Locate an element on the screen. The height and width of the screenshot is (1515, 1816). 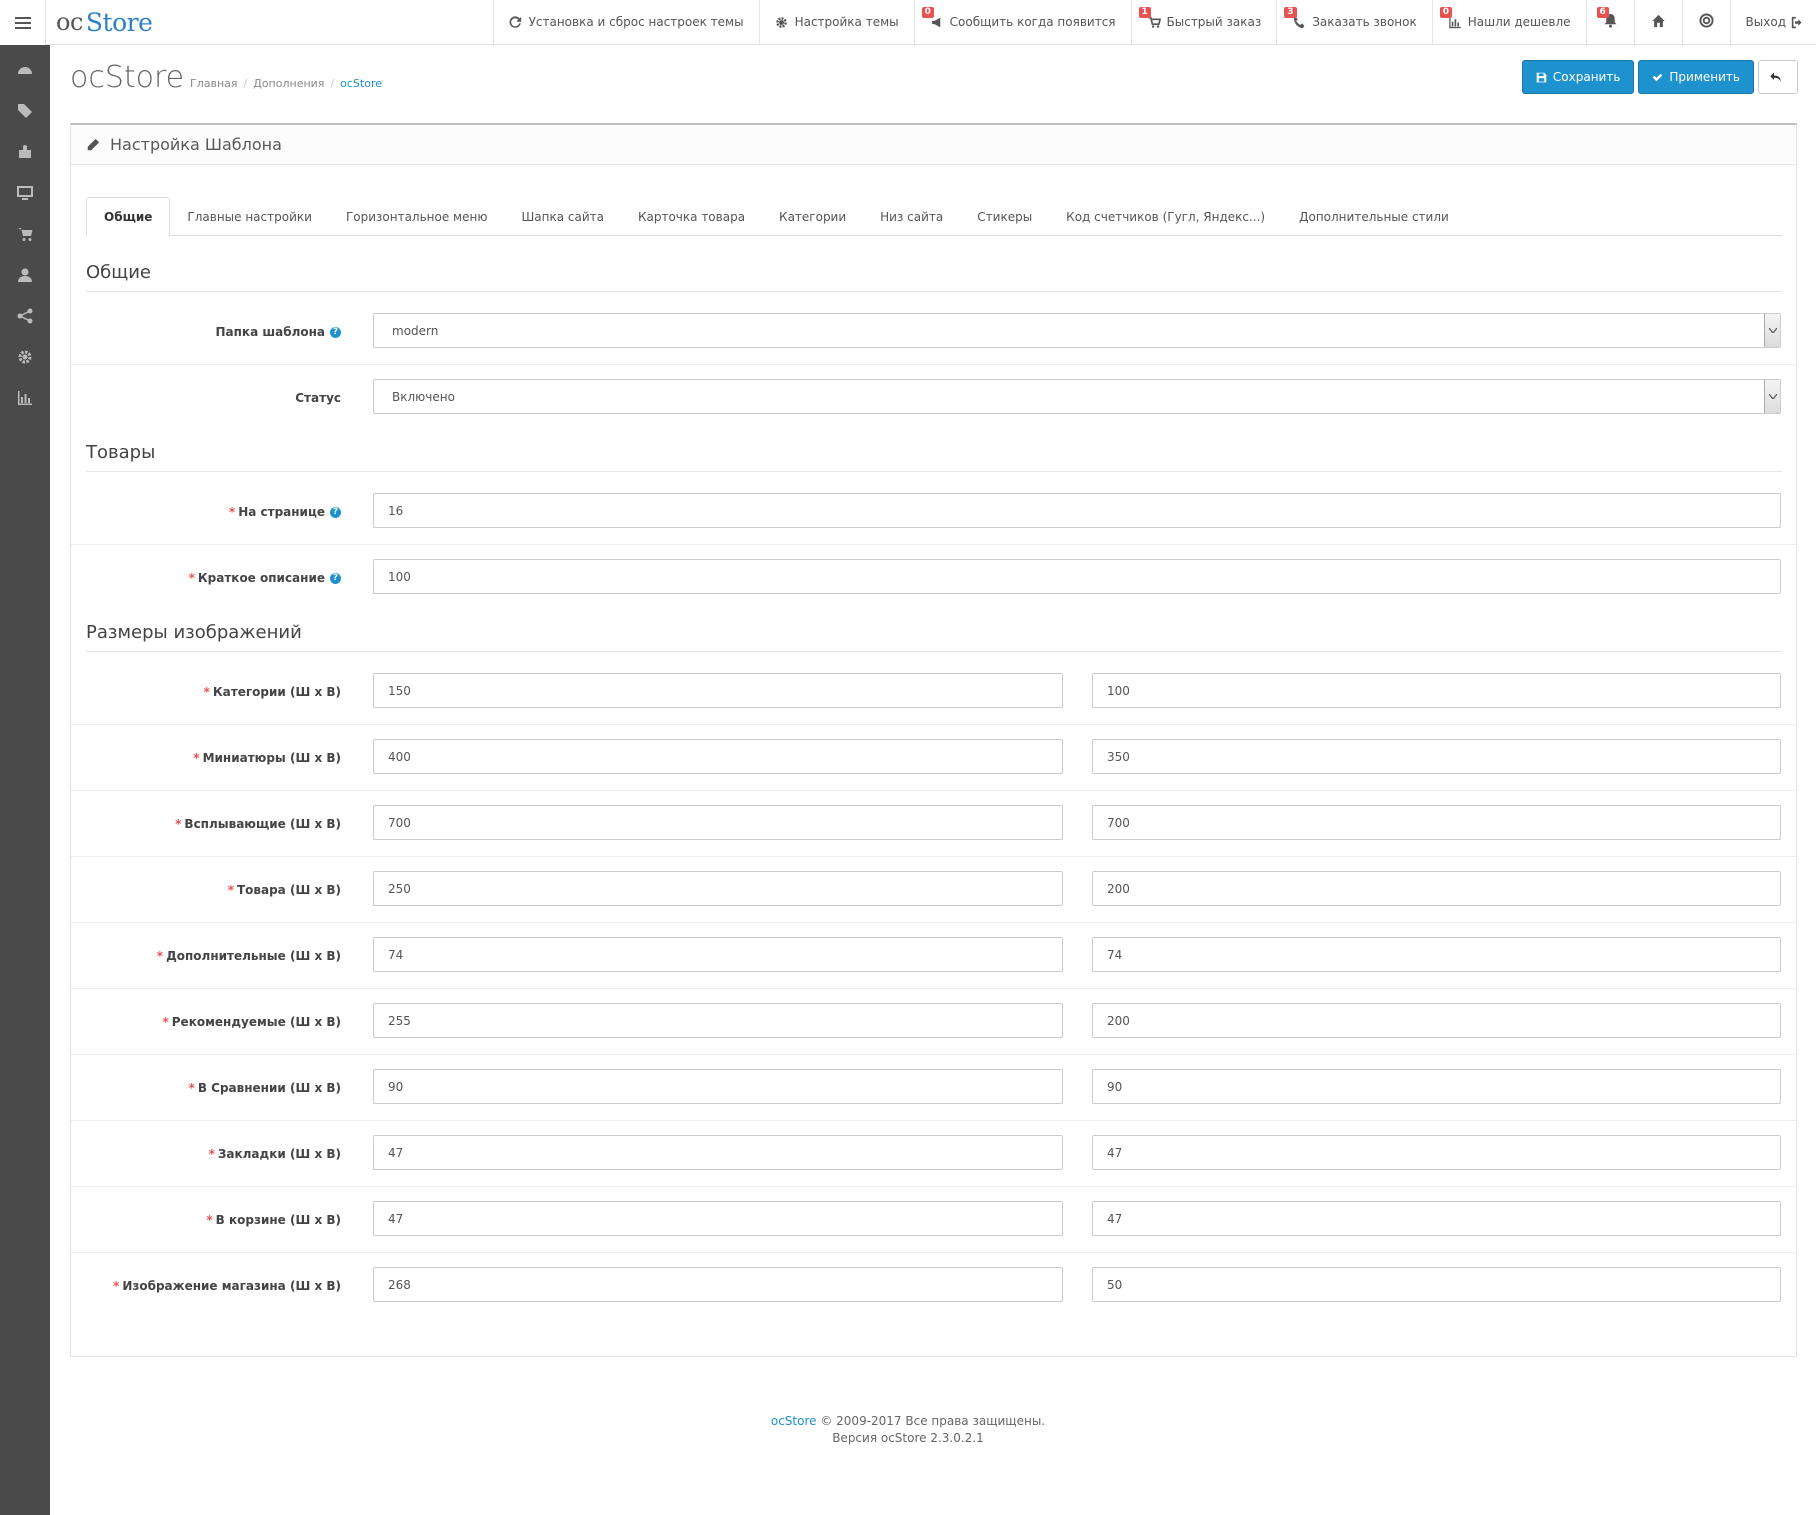
topnav-found-cheaper: 0 Нашли дешевле is located at coordinates (1508, 22).